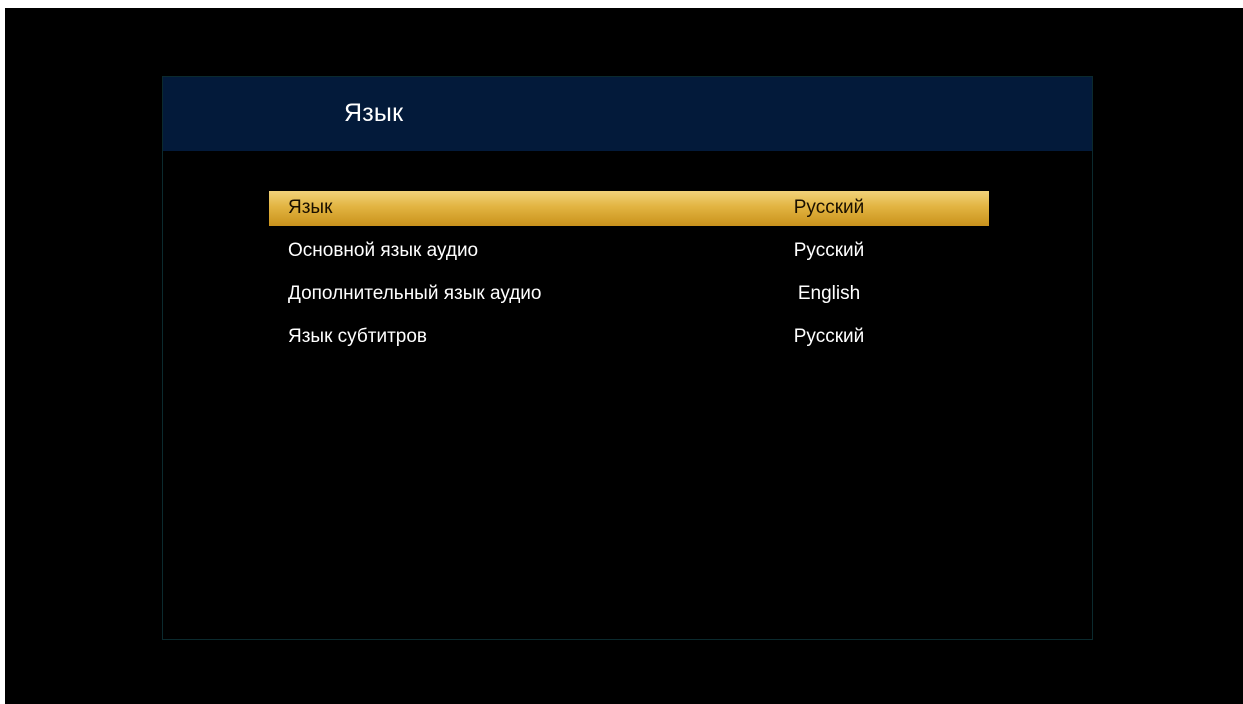 Image resolution: width=1243 pixels, height=704 pixels. What do you see at coordinates (629, 294) in the screenshot?
I see `menu-item-secondary-audio-language: Дополнительный язык аудио English` at bounding box center [629, 294].